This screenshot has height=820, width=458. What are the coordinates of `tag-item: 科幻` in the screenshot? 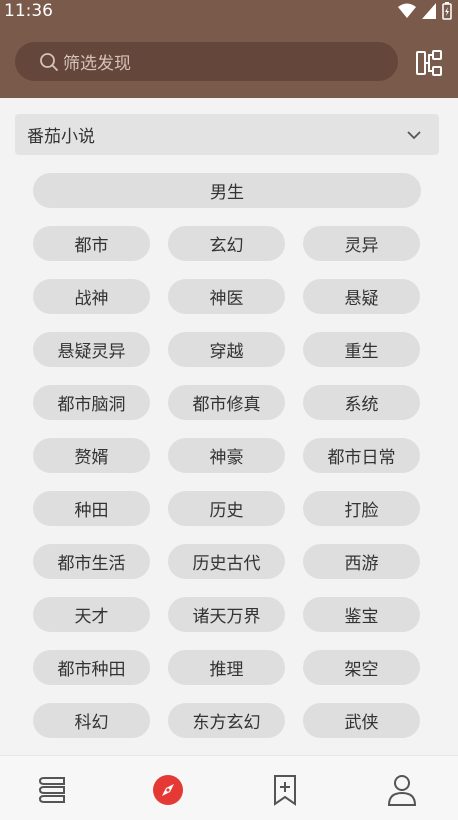 It's located at (91, 720).